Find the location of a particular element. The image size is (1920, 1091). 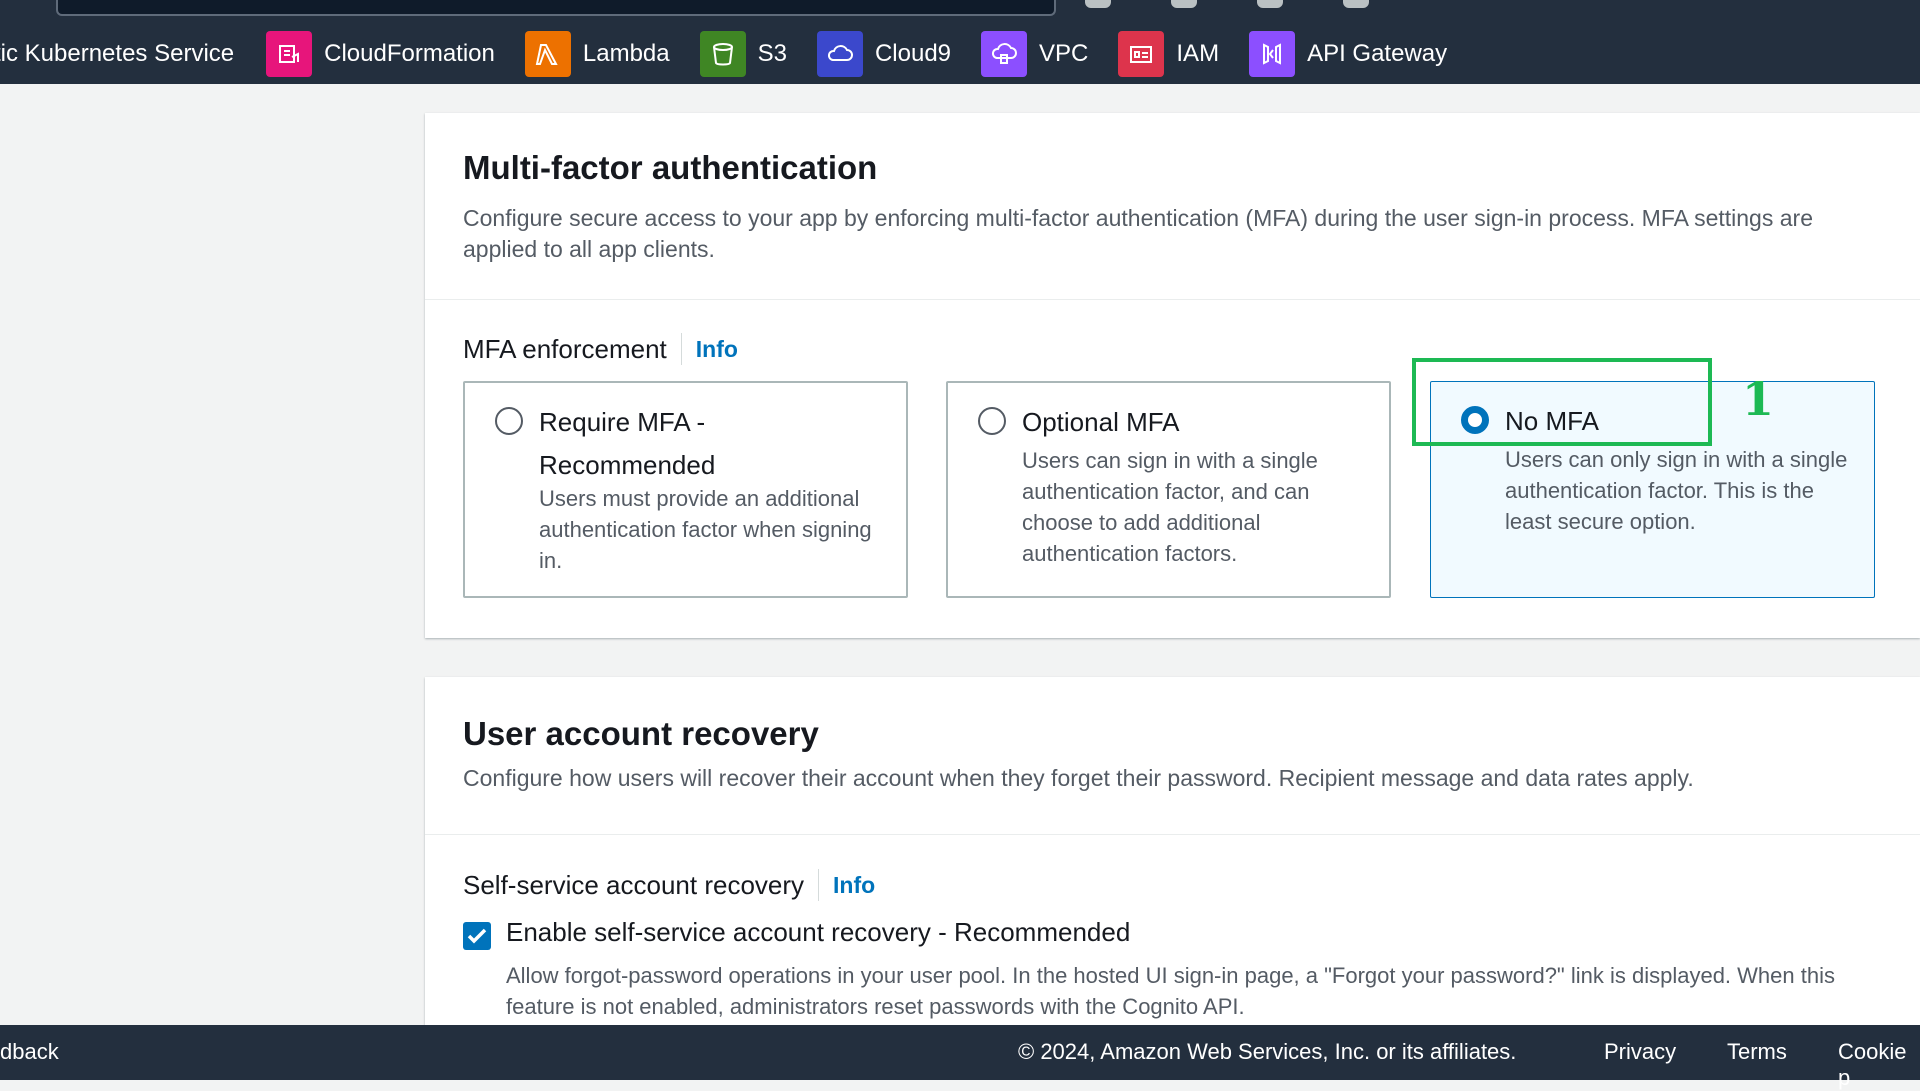

favorite-label: IAM is located at coordinates (1198, 53).